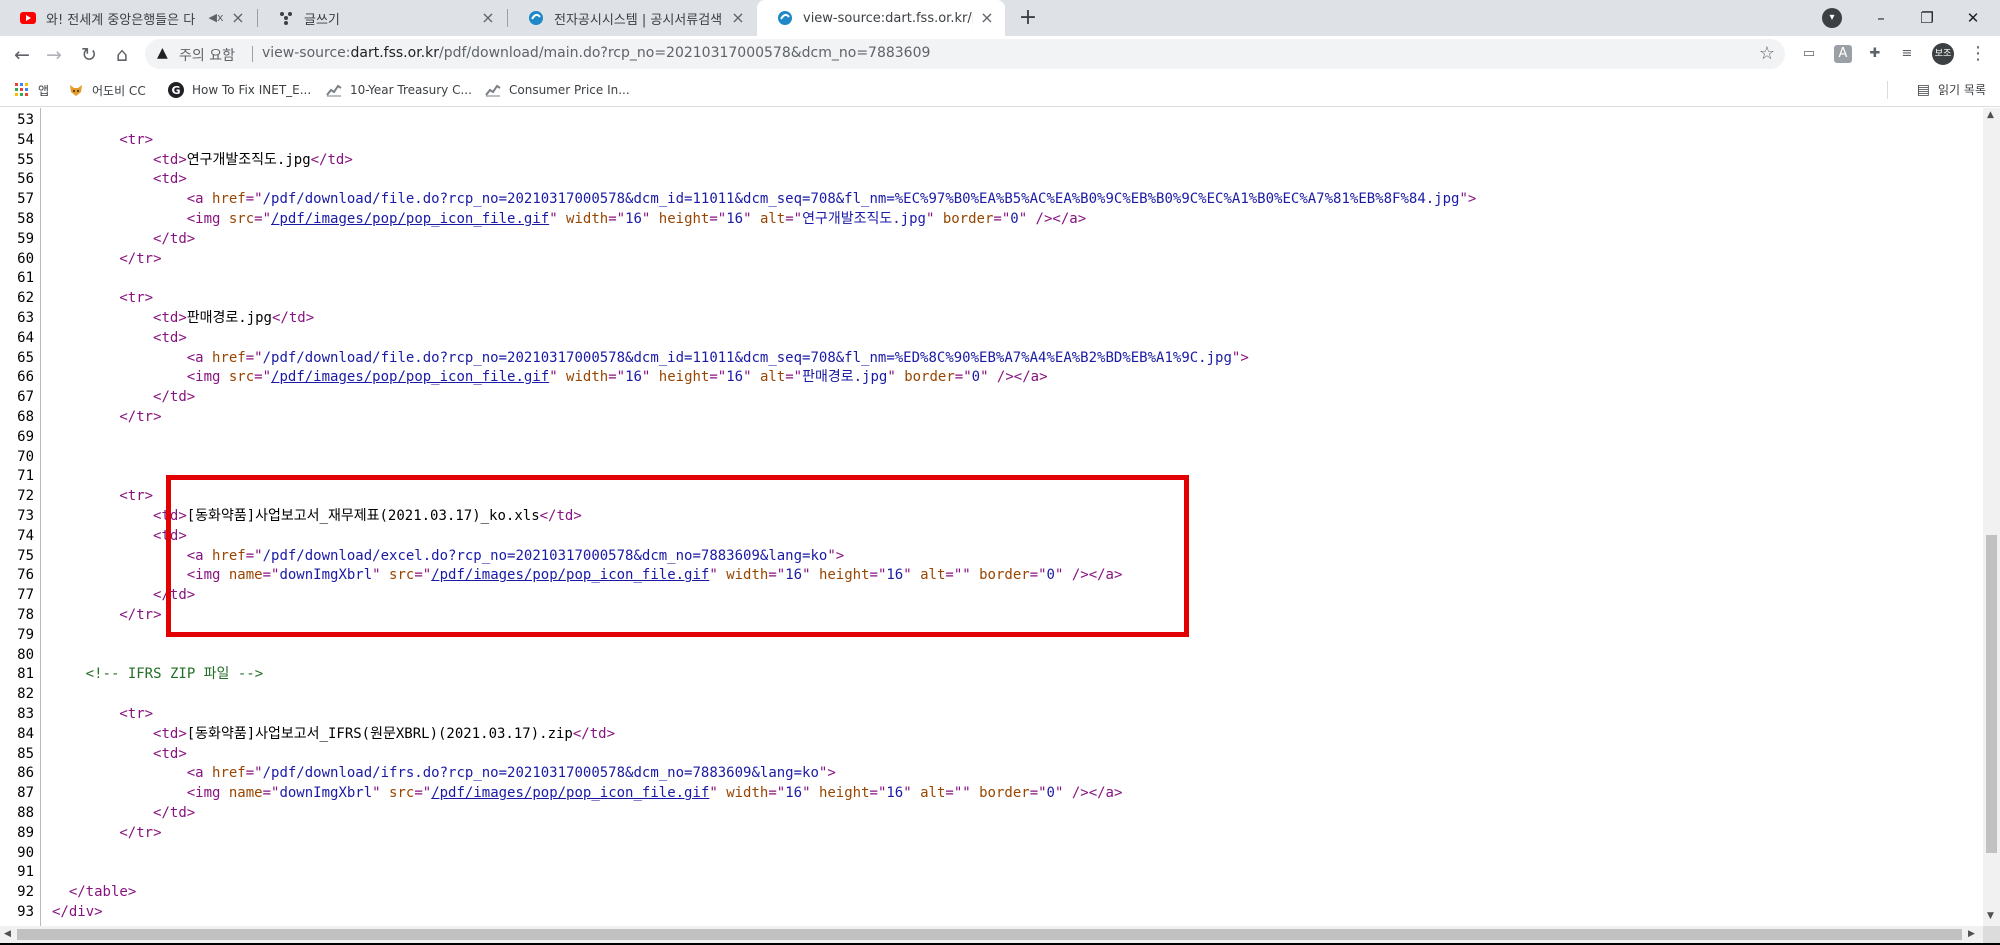  What do you see at coordinates (991, 754) in the screenshot?
I see `source-line: 85 <td>` at bounding box center [991, 754].